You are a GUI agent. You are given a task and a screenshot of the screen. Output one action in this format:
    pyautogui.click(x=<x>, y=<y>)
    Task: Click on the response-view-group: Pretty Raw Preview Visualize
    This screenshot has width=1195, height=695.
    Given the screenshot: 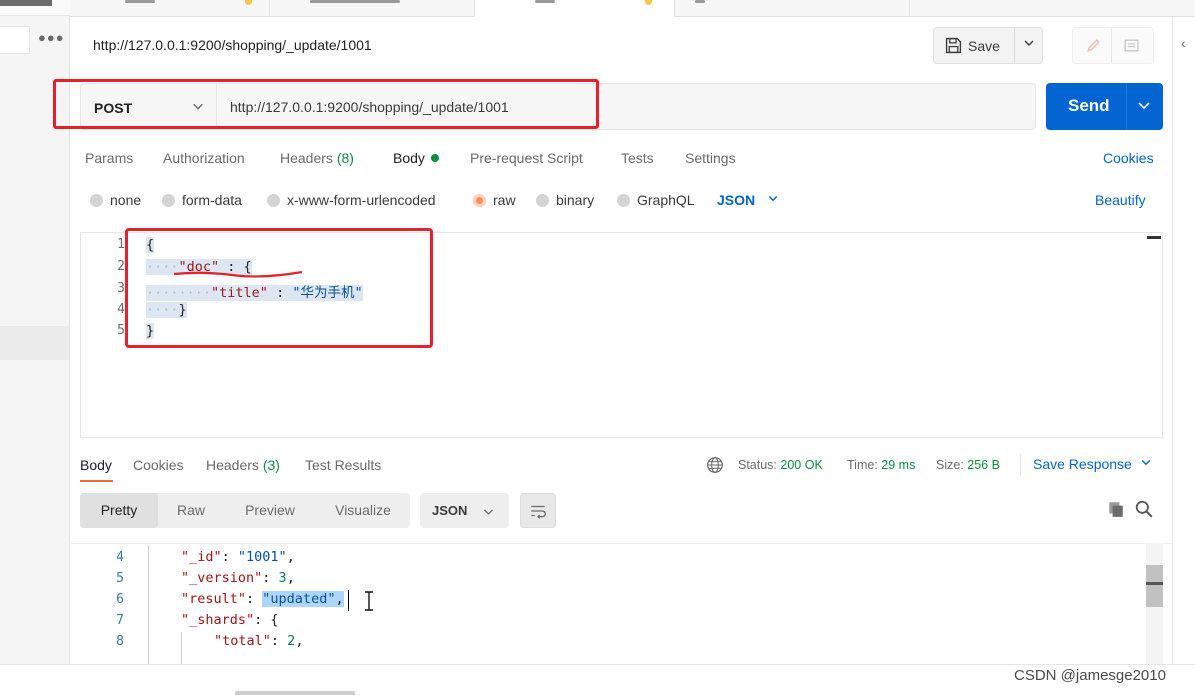 What is the action you would take?
    pyautogui.click(x=245, y=510)
    